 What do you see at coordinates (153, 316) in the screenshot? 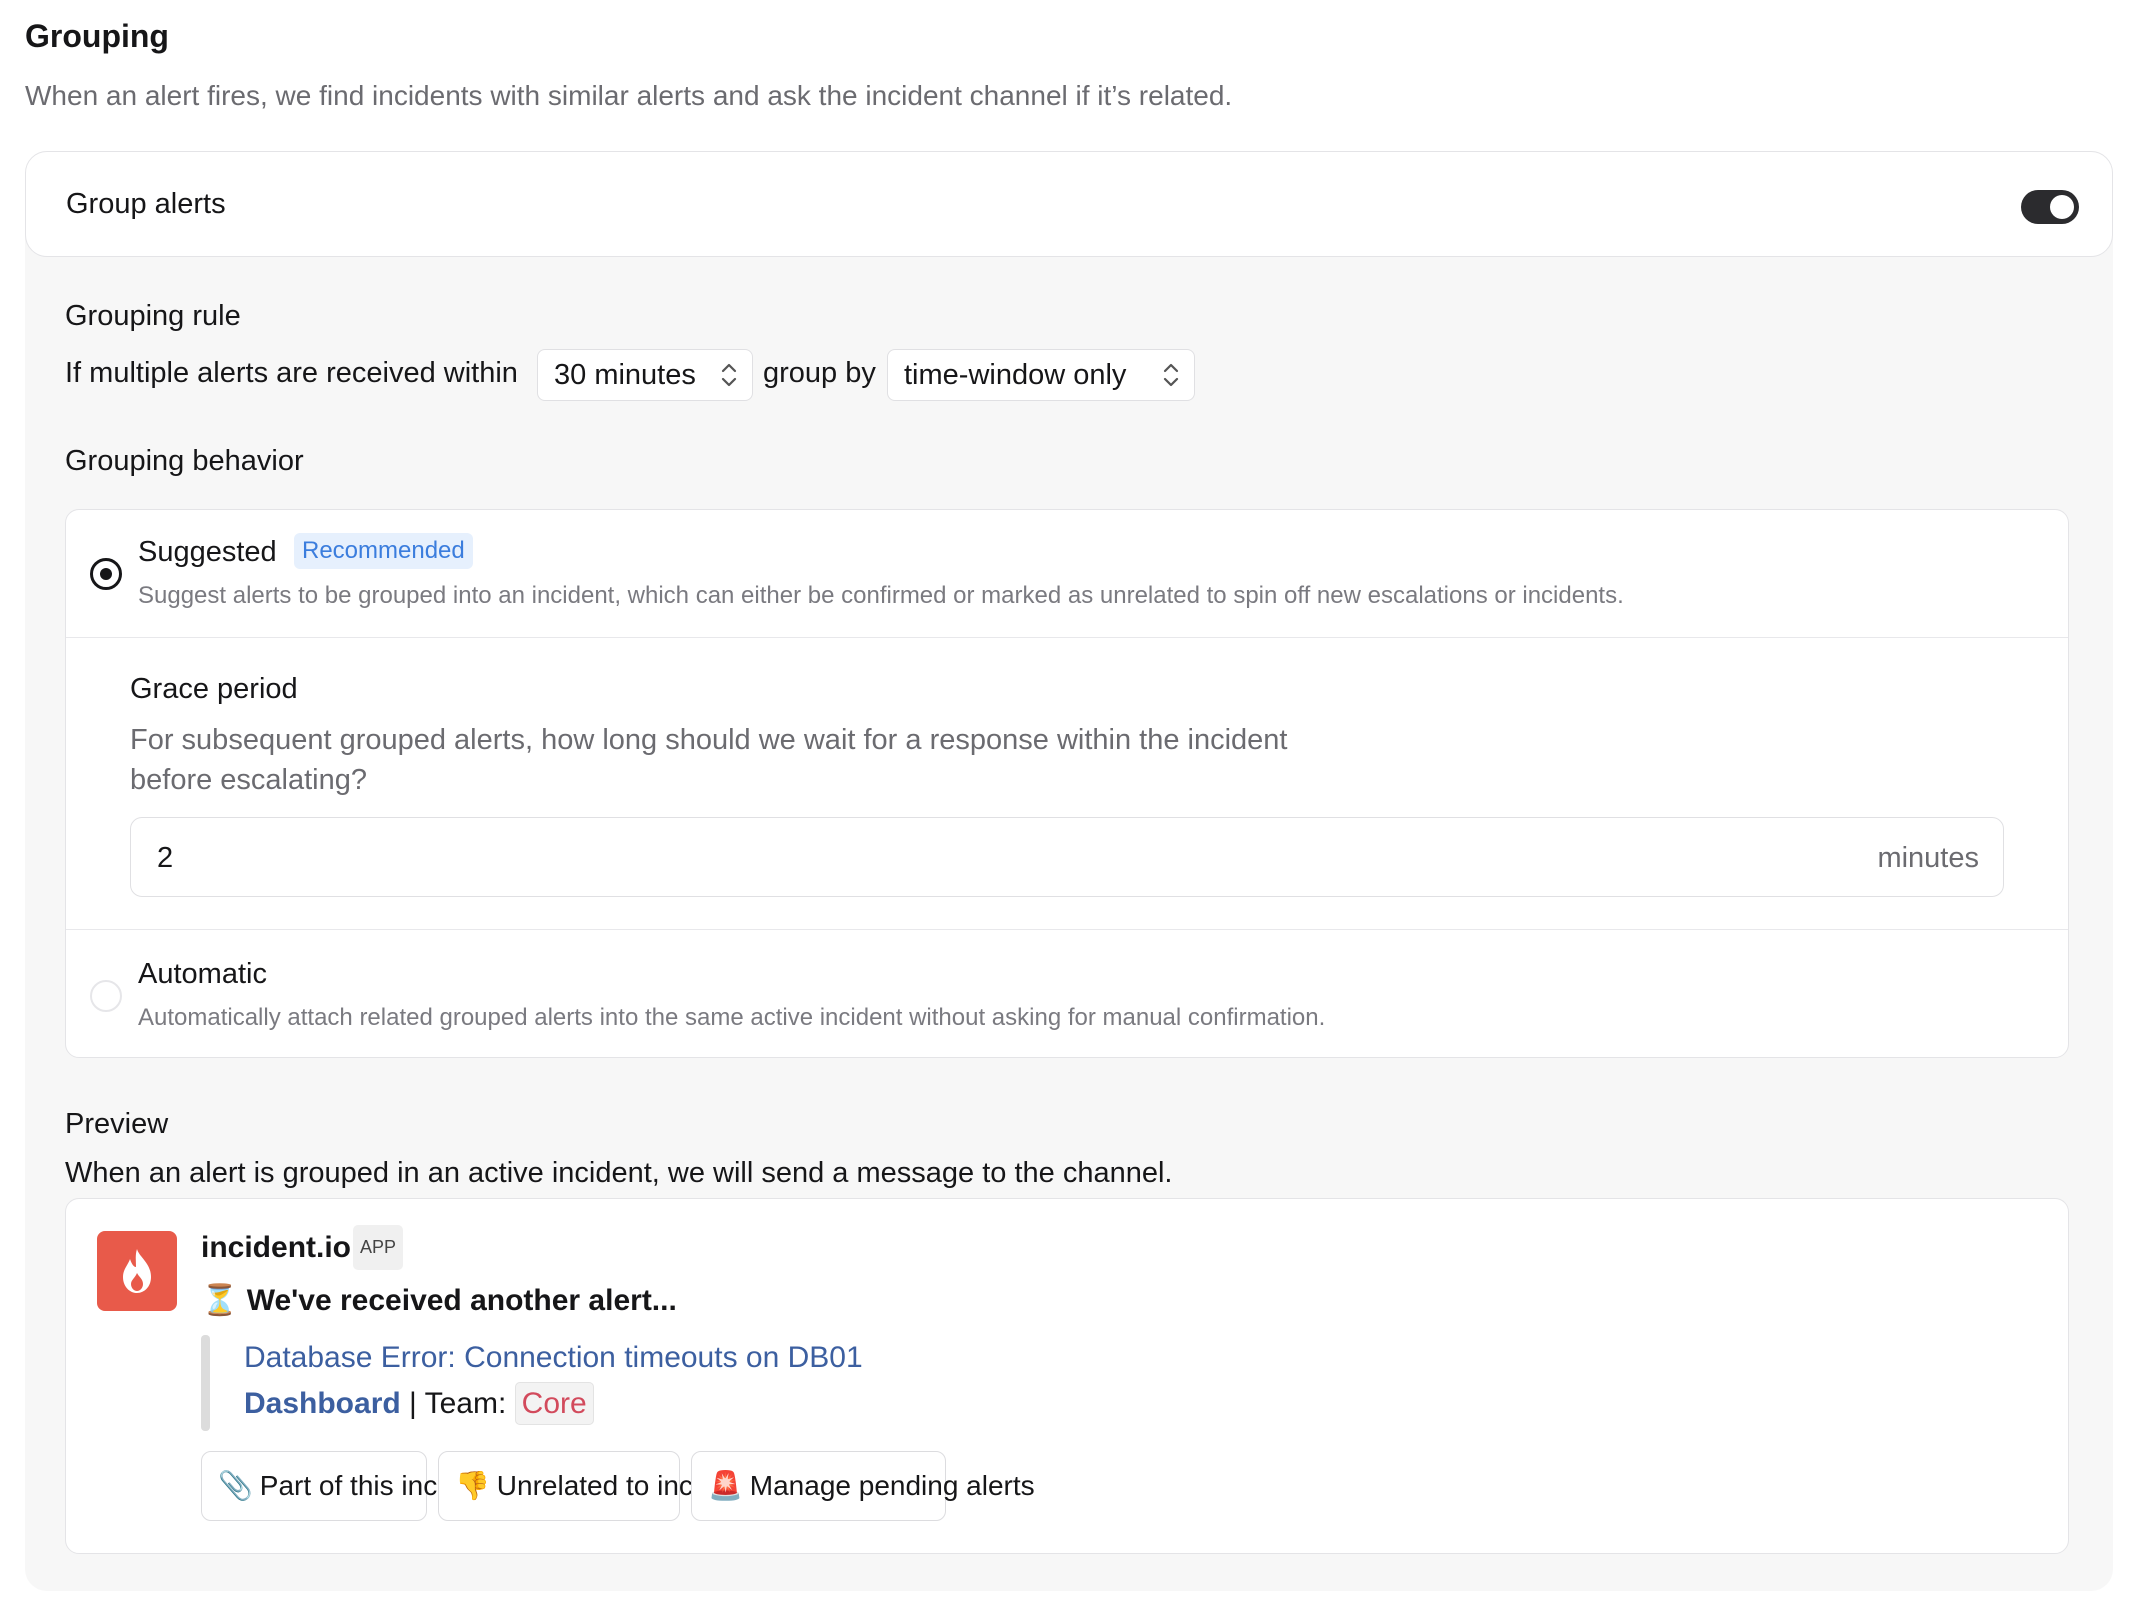
I see `grouping-rule-title: Grouping rule` at bounding box center [153, 316].